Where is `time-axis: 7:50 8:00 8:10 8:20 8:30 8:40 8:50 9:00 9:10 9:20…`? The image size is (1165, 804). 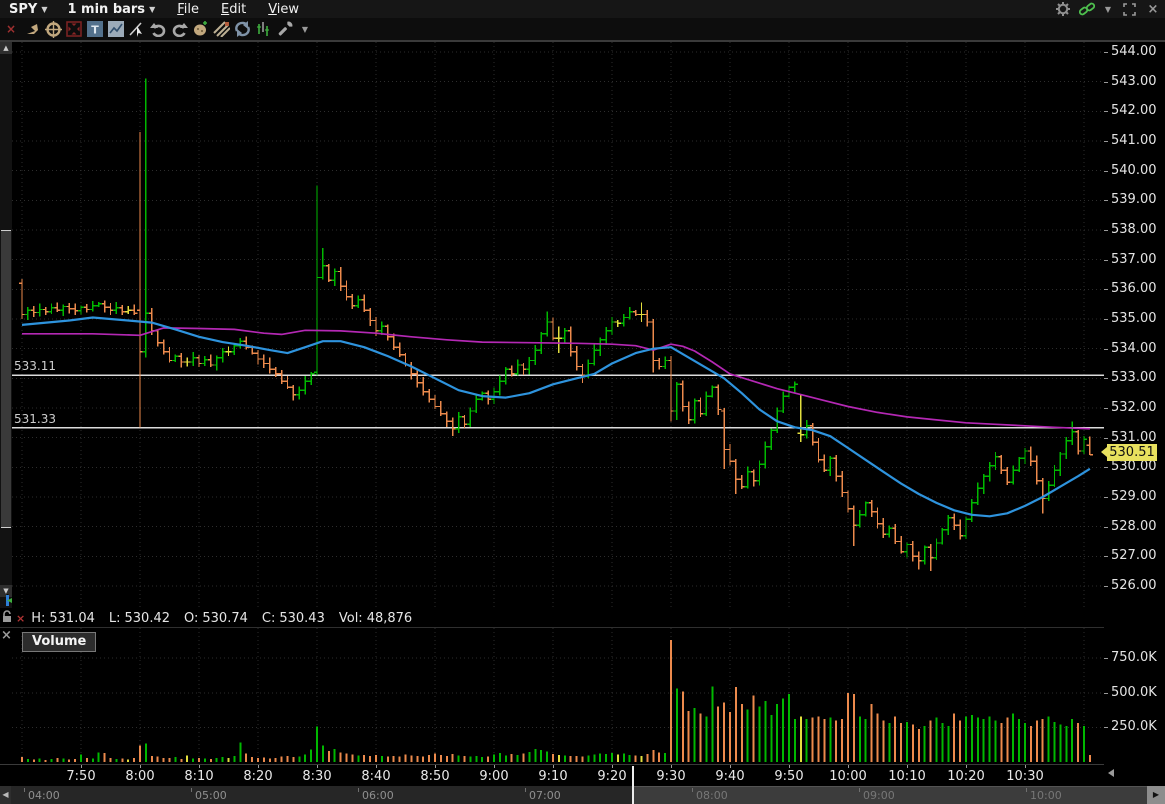 time-axis: 7:50 8:00 8:10 8:20 8:30 8:40 8:50 9:00 9:10 9:20… is located at coordinates (552, 775).